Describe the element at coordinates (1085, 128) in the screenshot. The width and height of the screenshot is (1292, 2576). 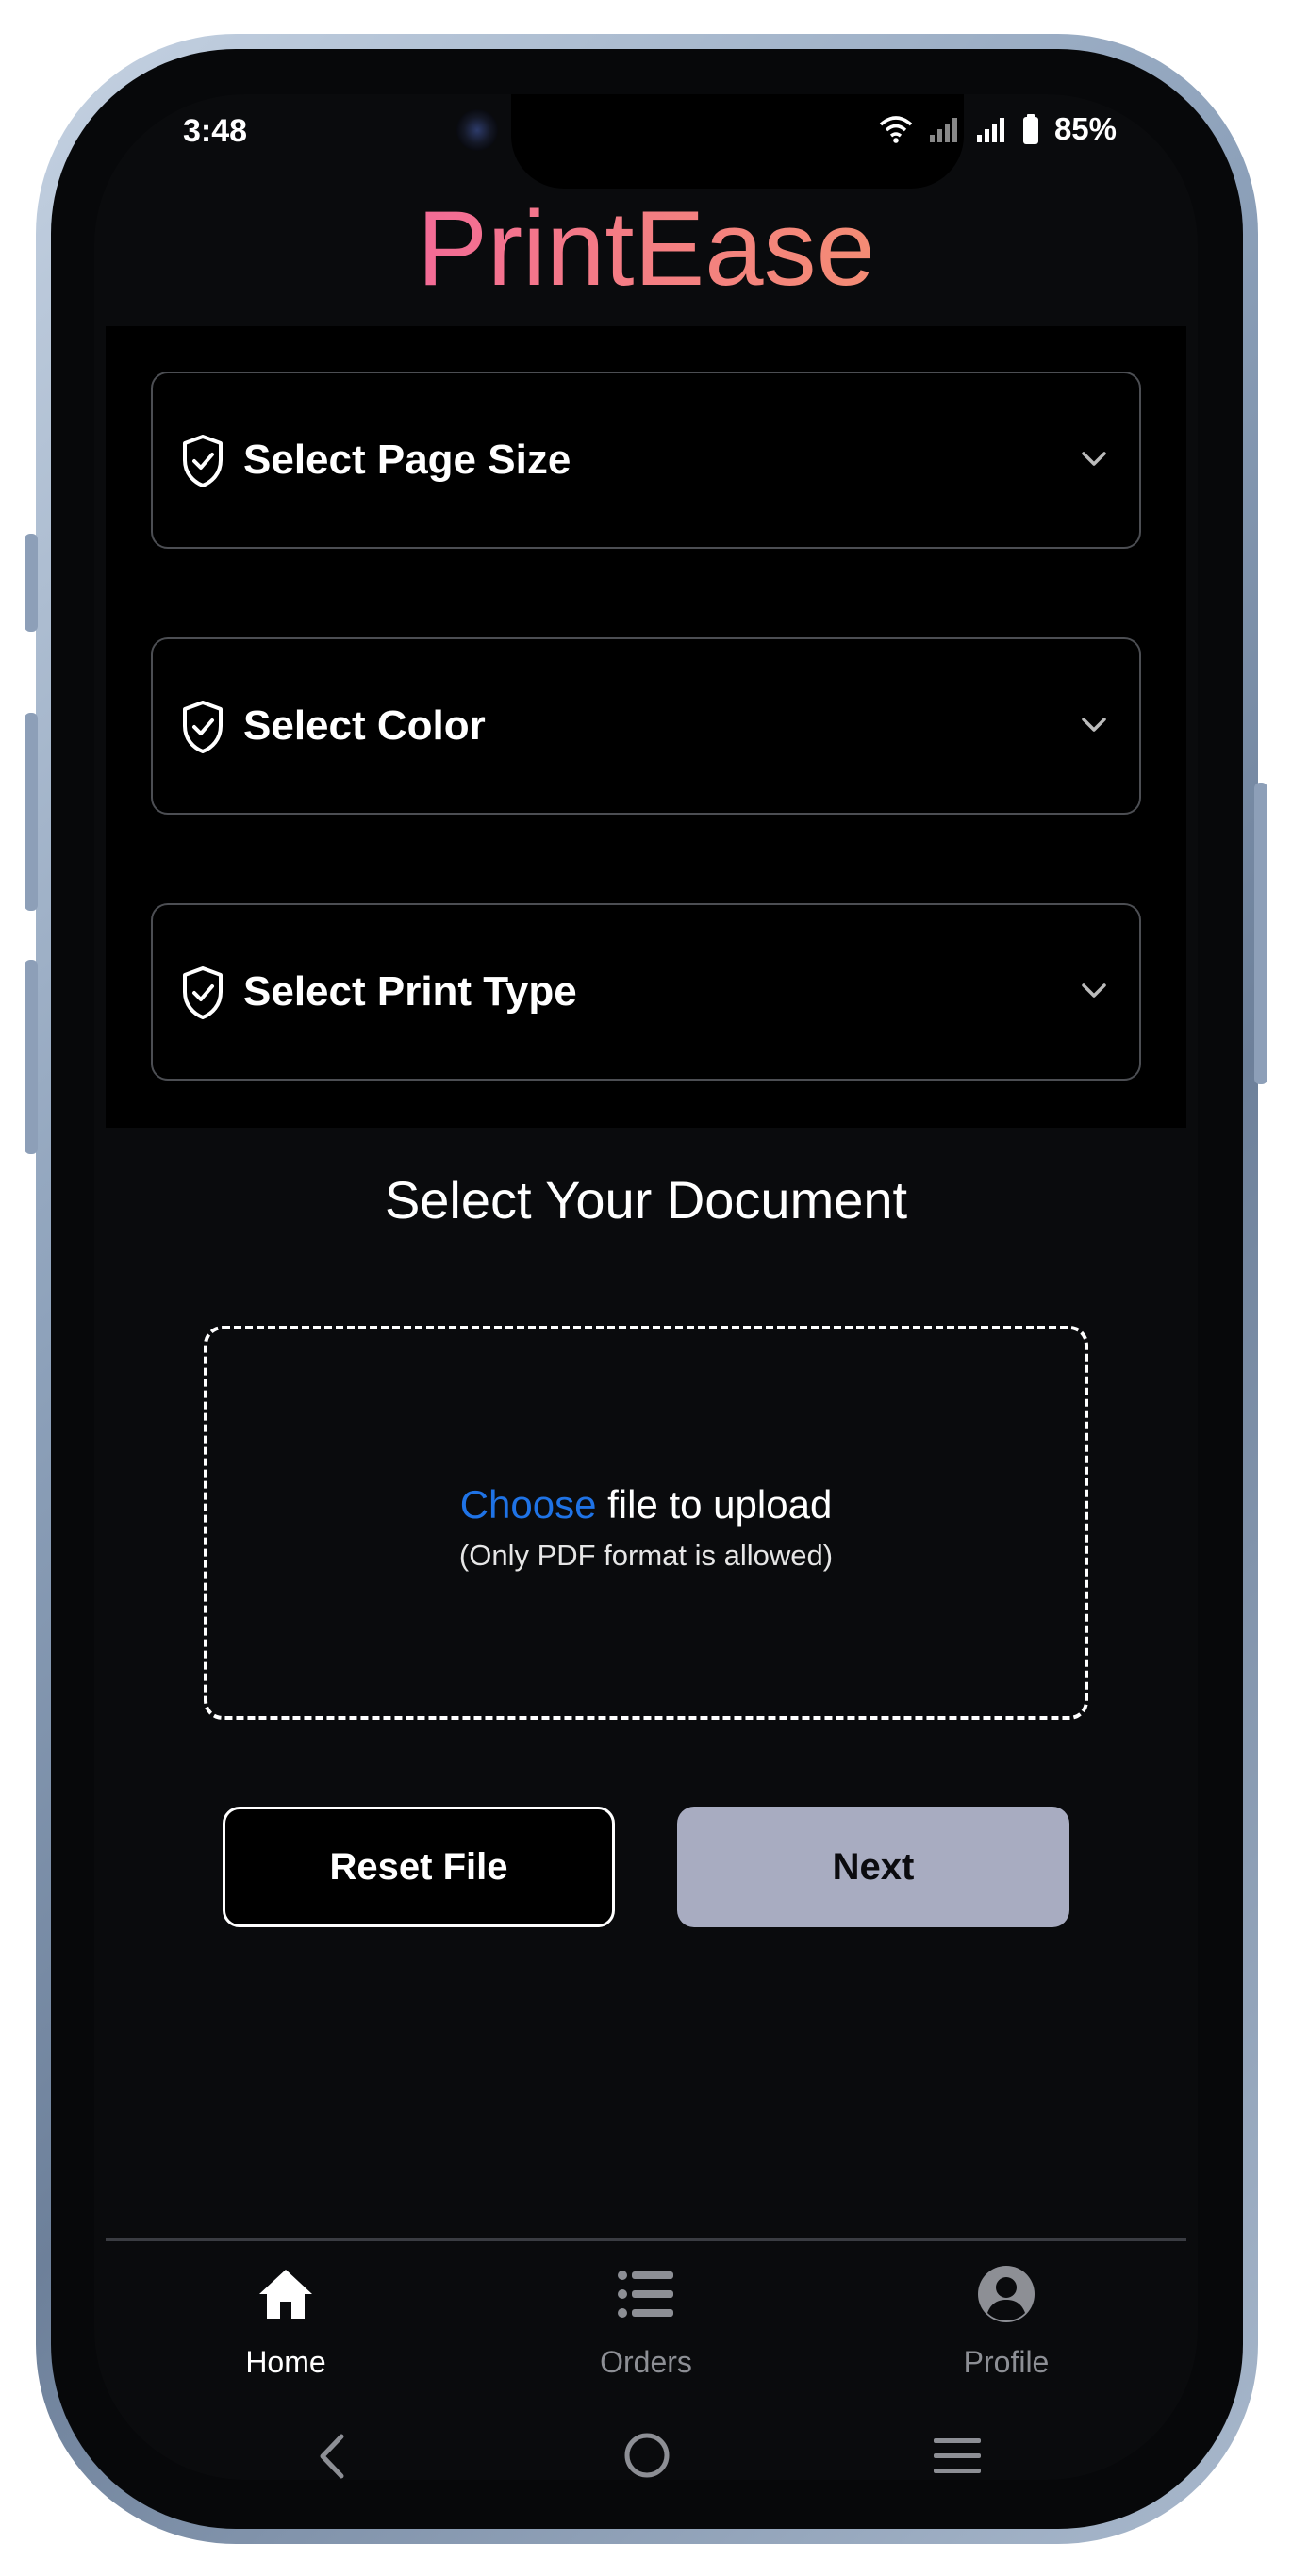
I see `battery-percent: 85%` at that location.